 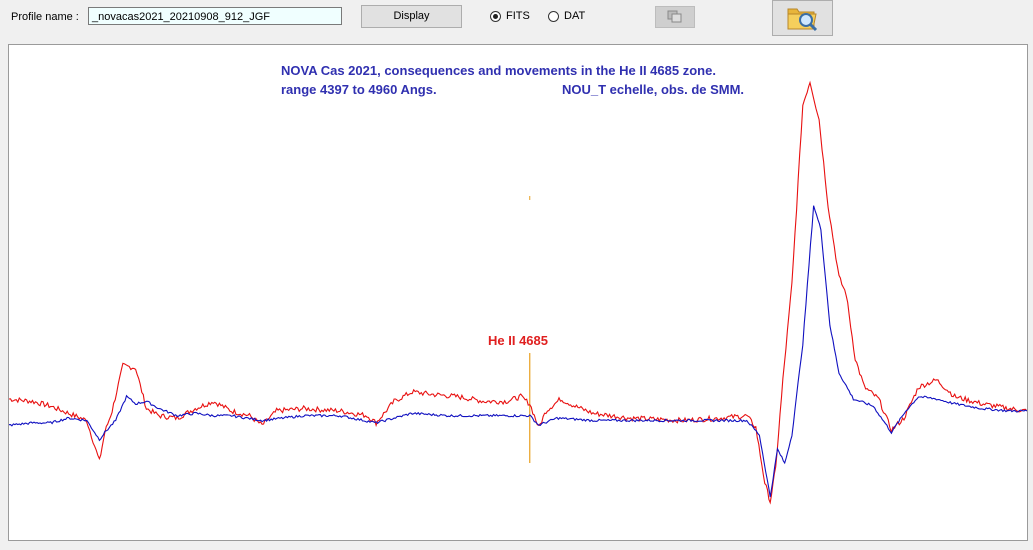 I want to click on he-ii-annotation: He II 4685, so click(x=518, y=340).